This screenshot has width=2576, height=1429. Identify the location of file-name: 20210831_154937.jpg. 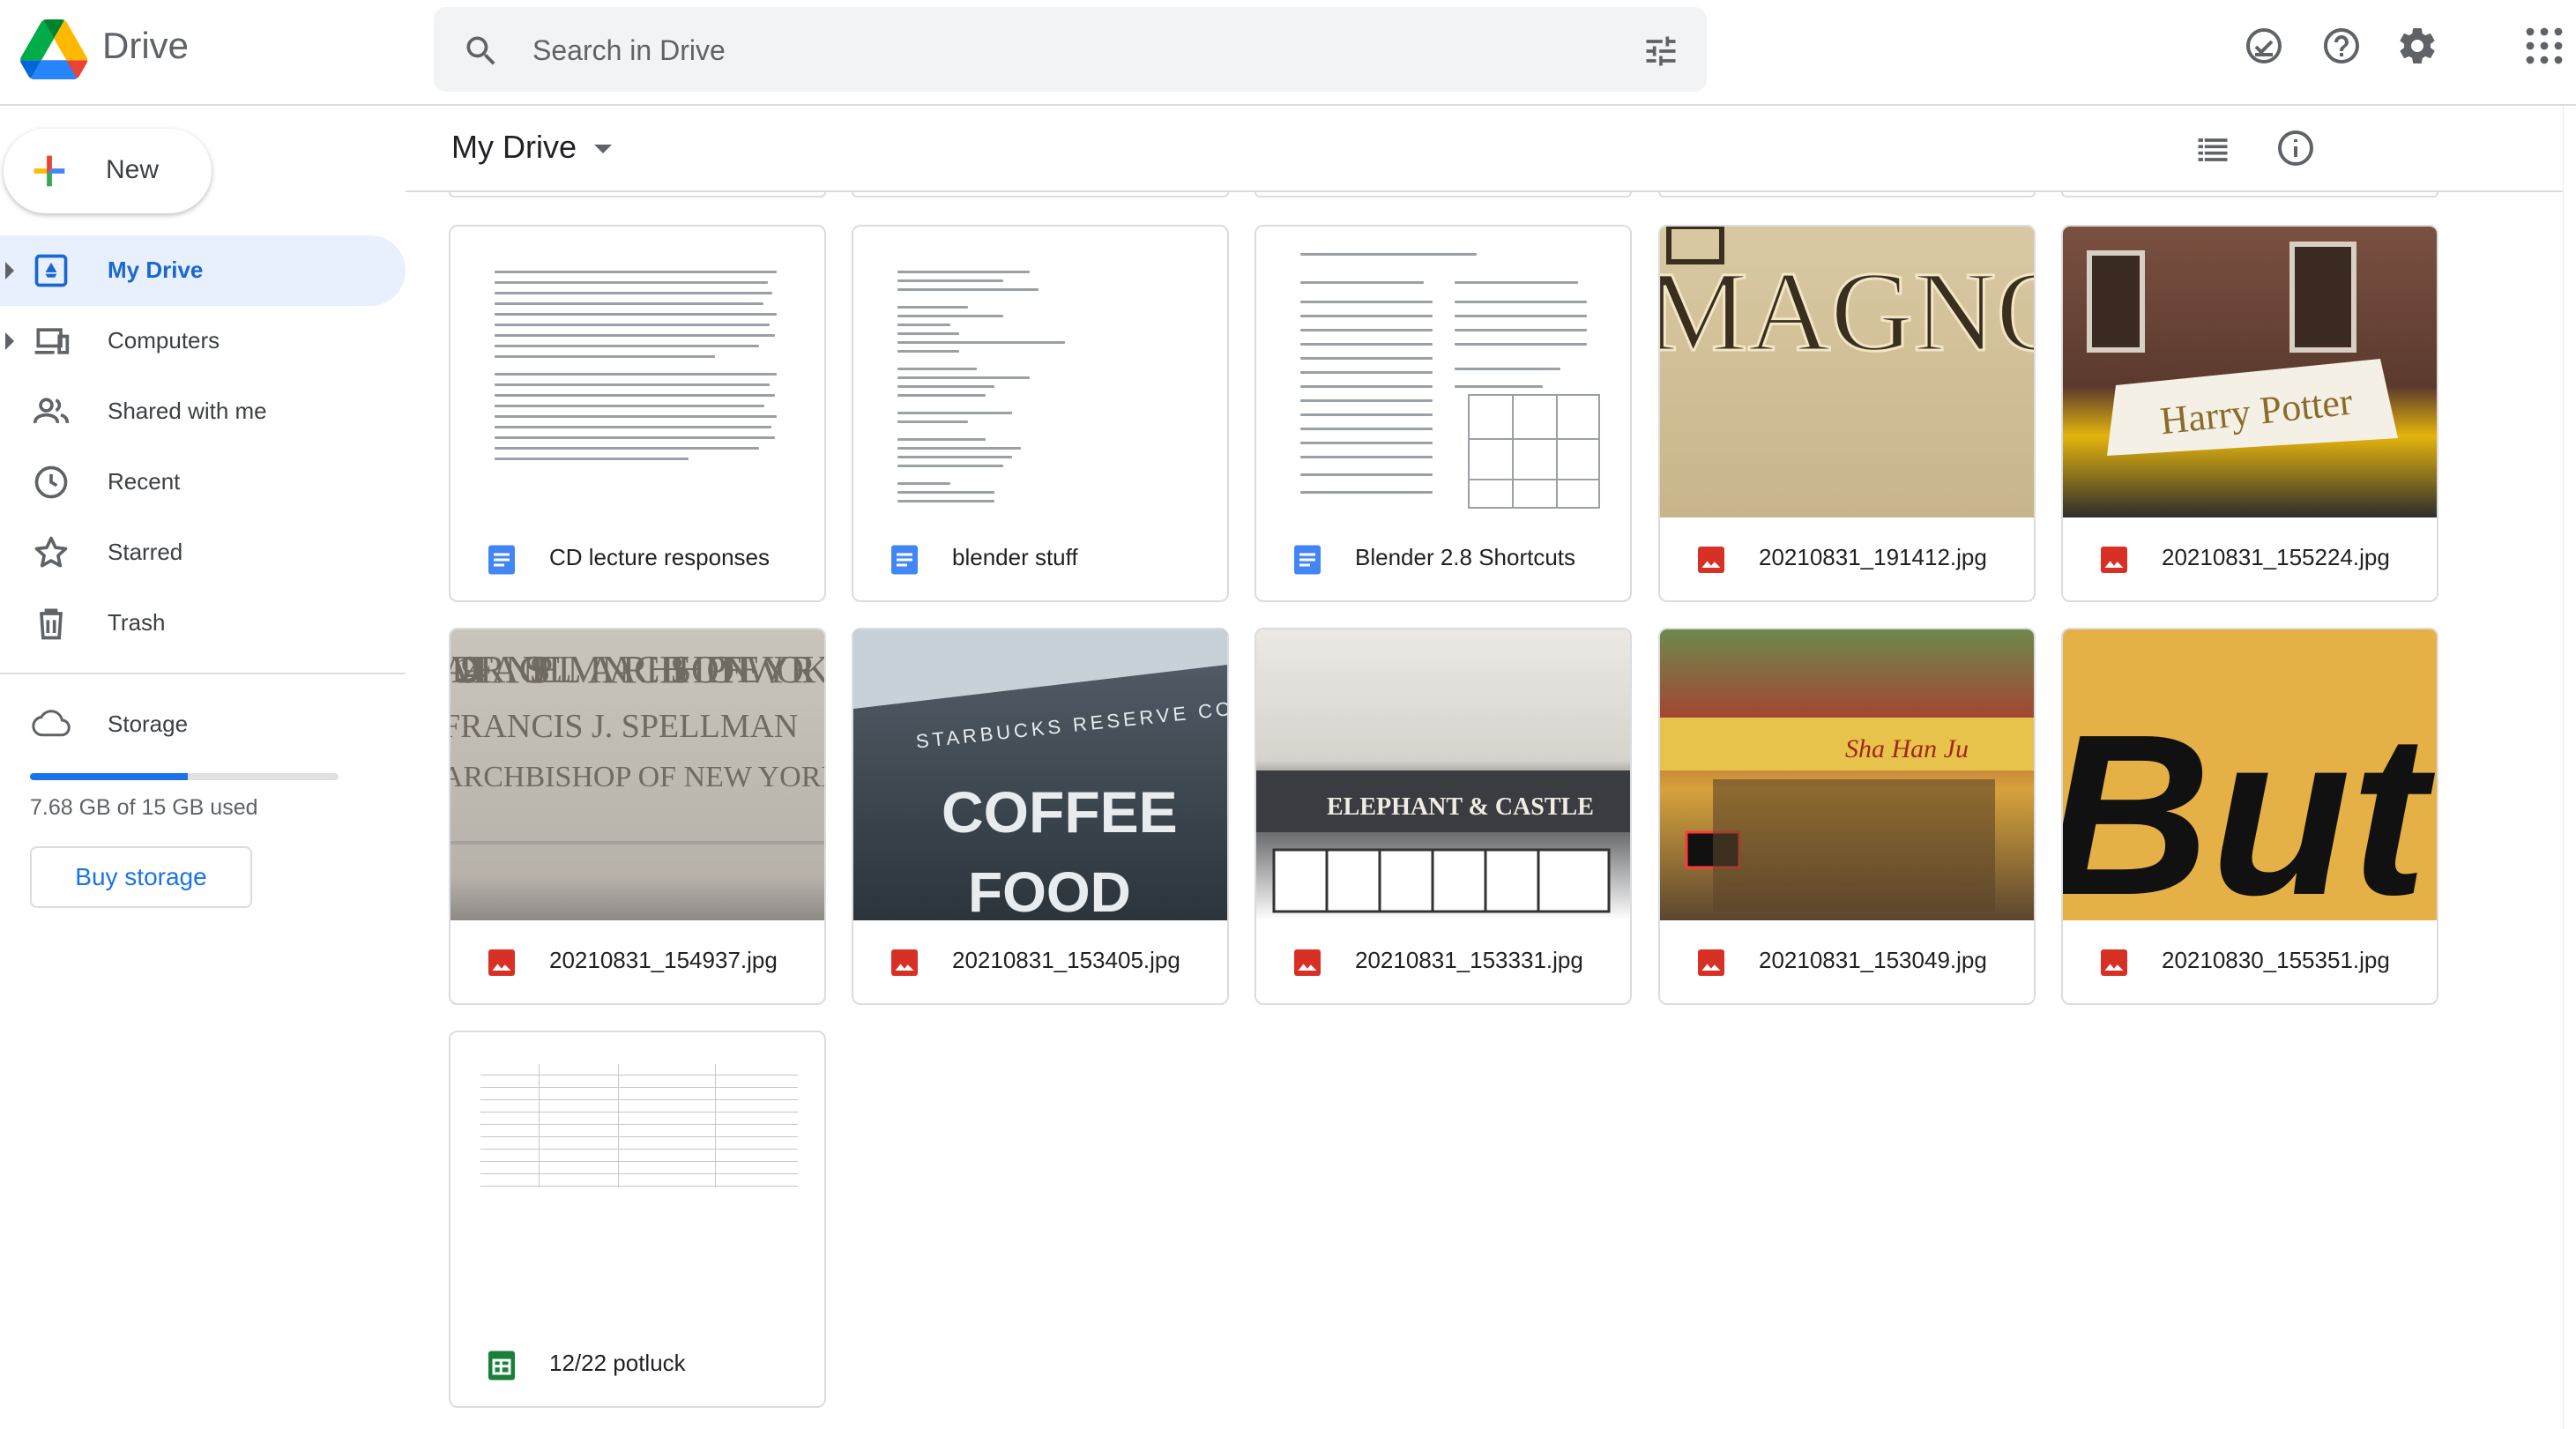
(663, 960).